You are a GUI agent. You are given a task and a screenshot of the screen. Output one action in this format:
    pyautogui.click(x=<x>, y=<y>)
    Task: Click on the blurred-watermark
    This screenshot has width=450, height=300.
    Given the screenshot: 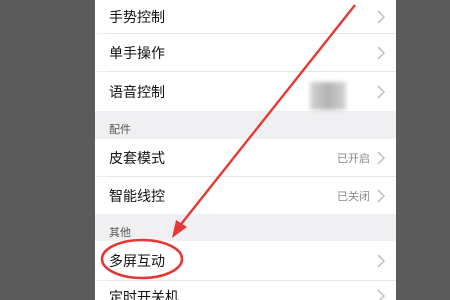 What is the action you would take?
    pyautogui.click(x=328, y=96)
    